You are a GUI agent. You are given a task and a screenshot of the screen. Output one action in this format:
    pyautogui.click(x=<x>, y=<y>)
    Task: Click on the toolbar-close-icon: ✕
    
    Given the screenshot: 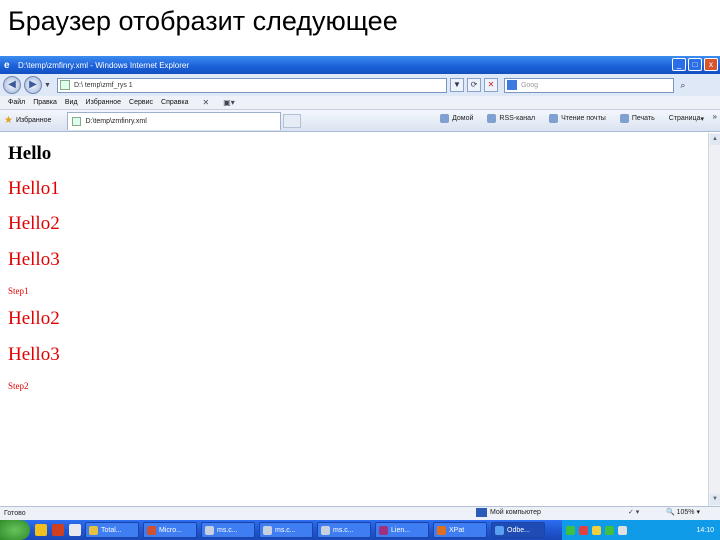 What is the action you would take?
    pyautogui.click(x=205, y=102)
    